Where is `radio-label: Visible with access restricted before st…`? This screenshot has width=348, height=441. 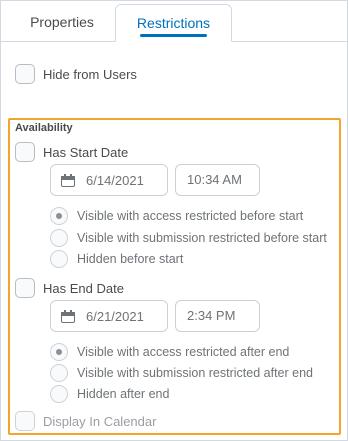 radio-label: Visible with access restricted before st… is located at coordinates (190, 216).